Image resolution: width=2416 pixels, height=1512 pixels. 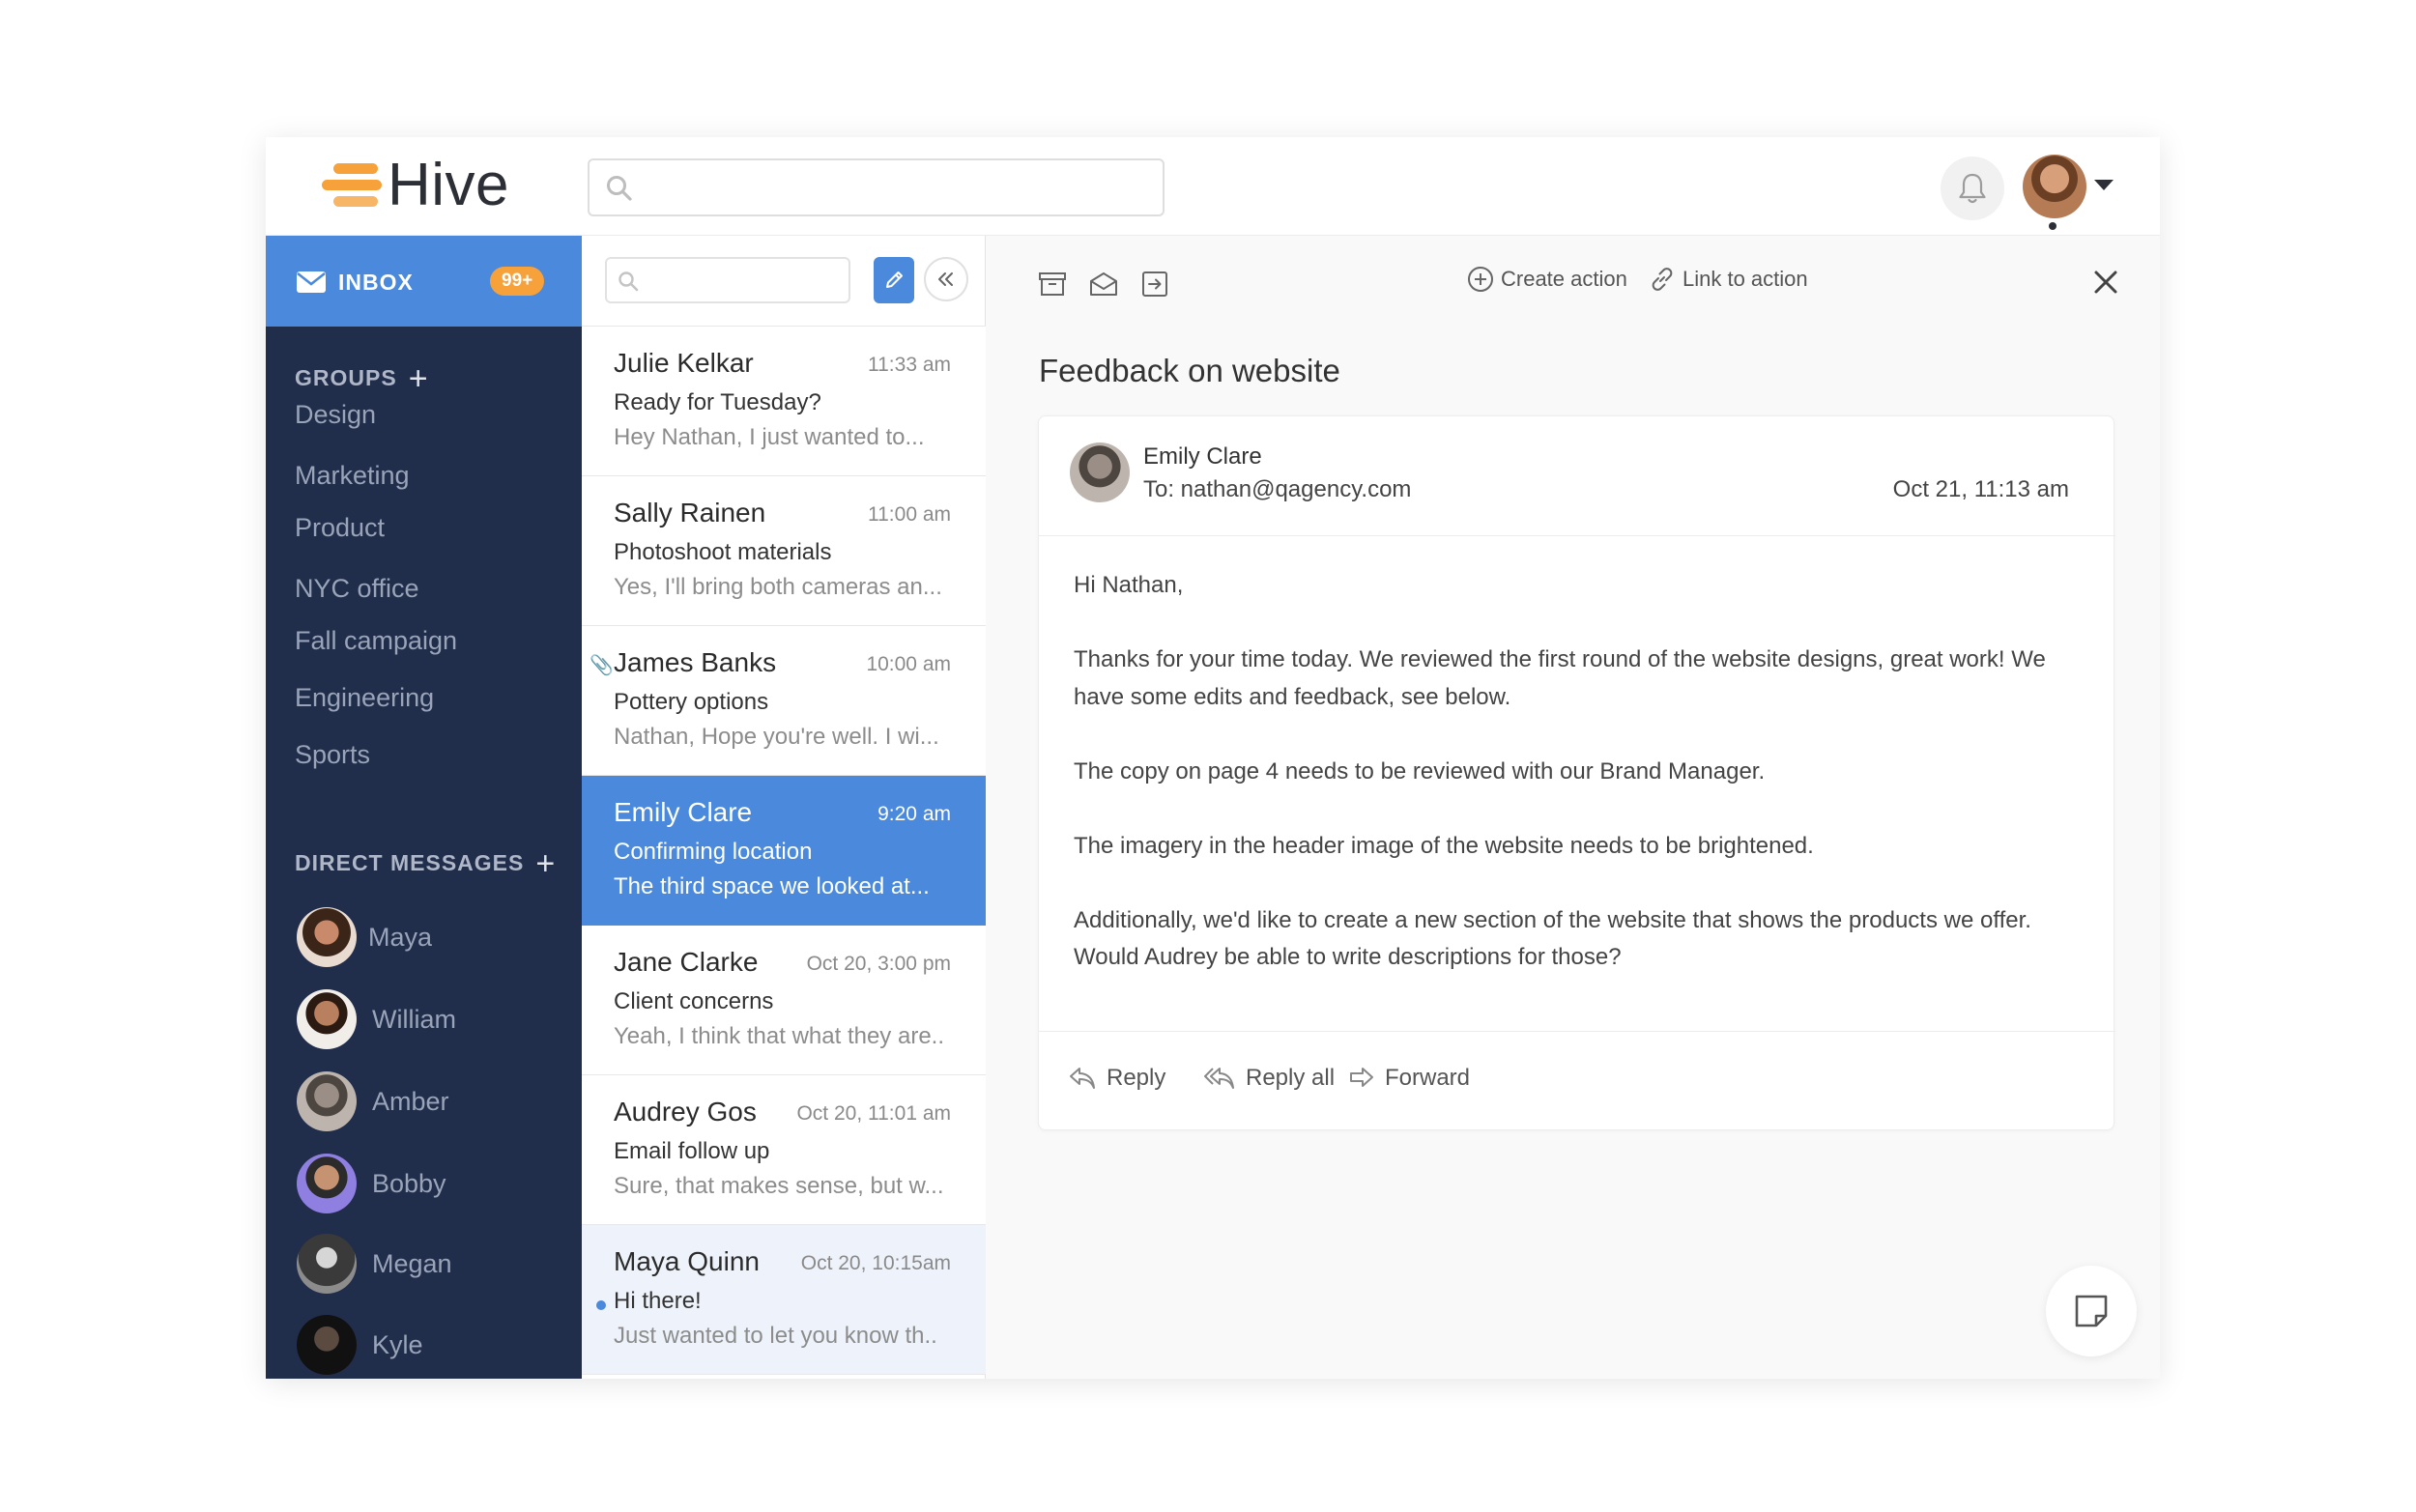 I want to click on message-sender: Maya Quinn, so click(x=687, y=1261).